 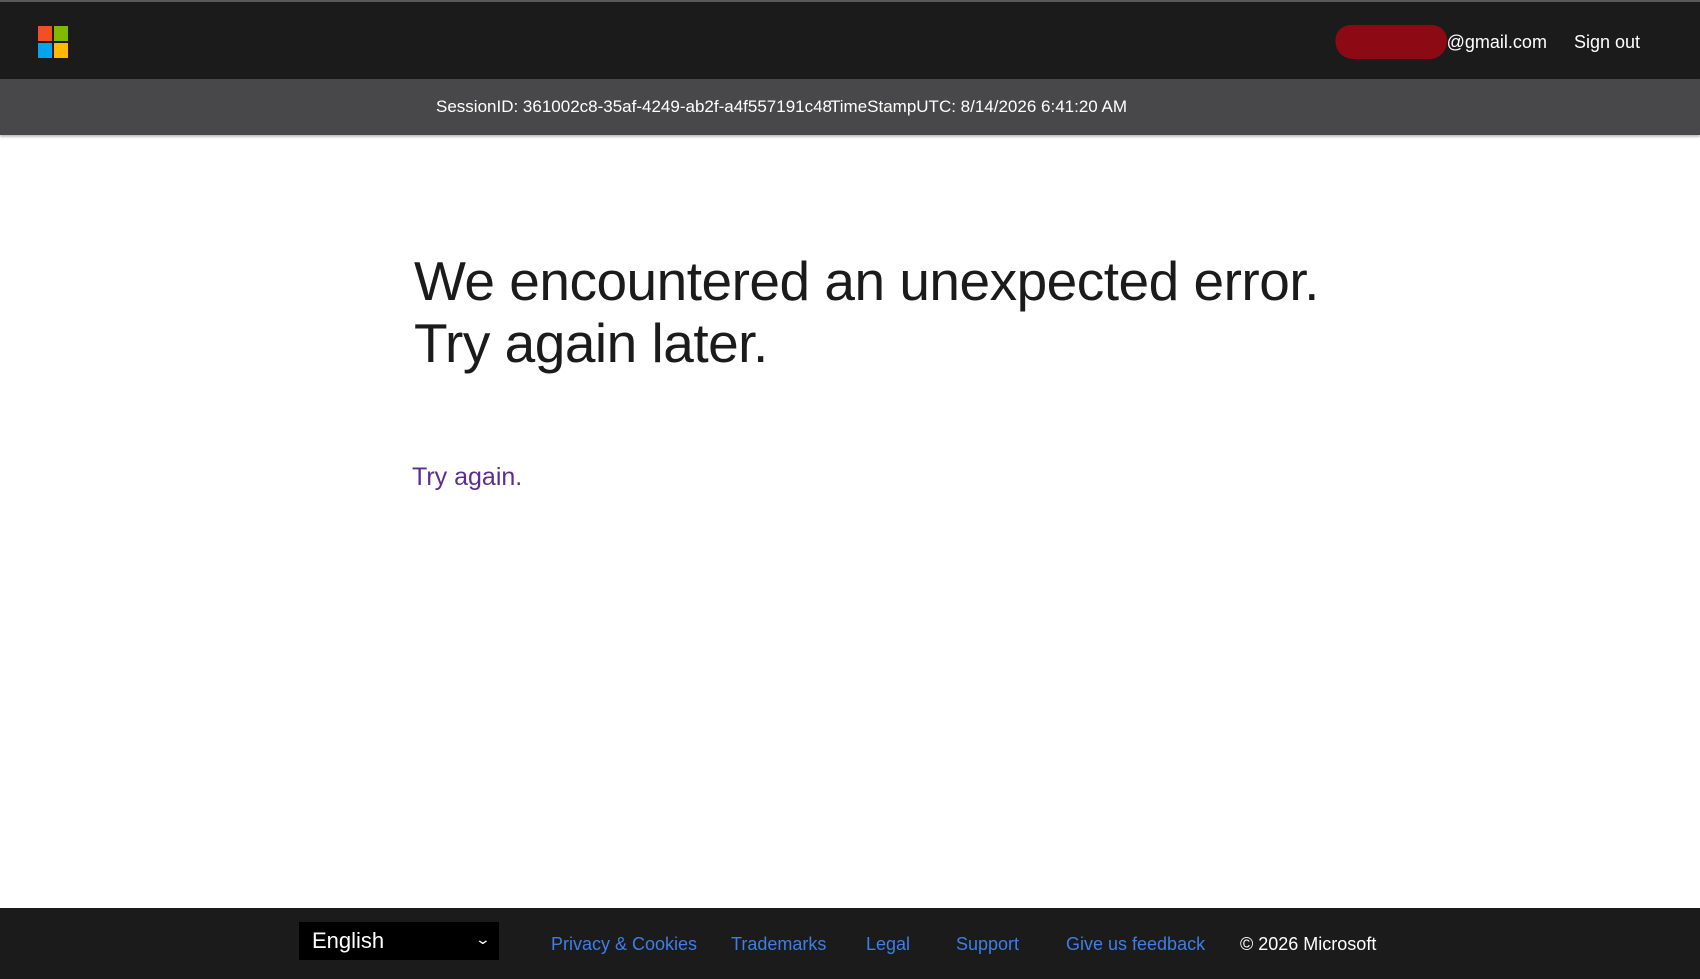 I want to click on logo-green-square, so click(x=61, y=33).